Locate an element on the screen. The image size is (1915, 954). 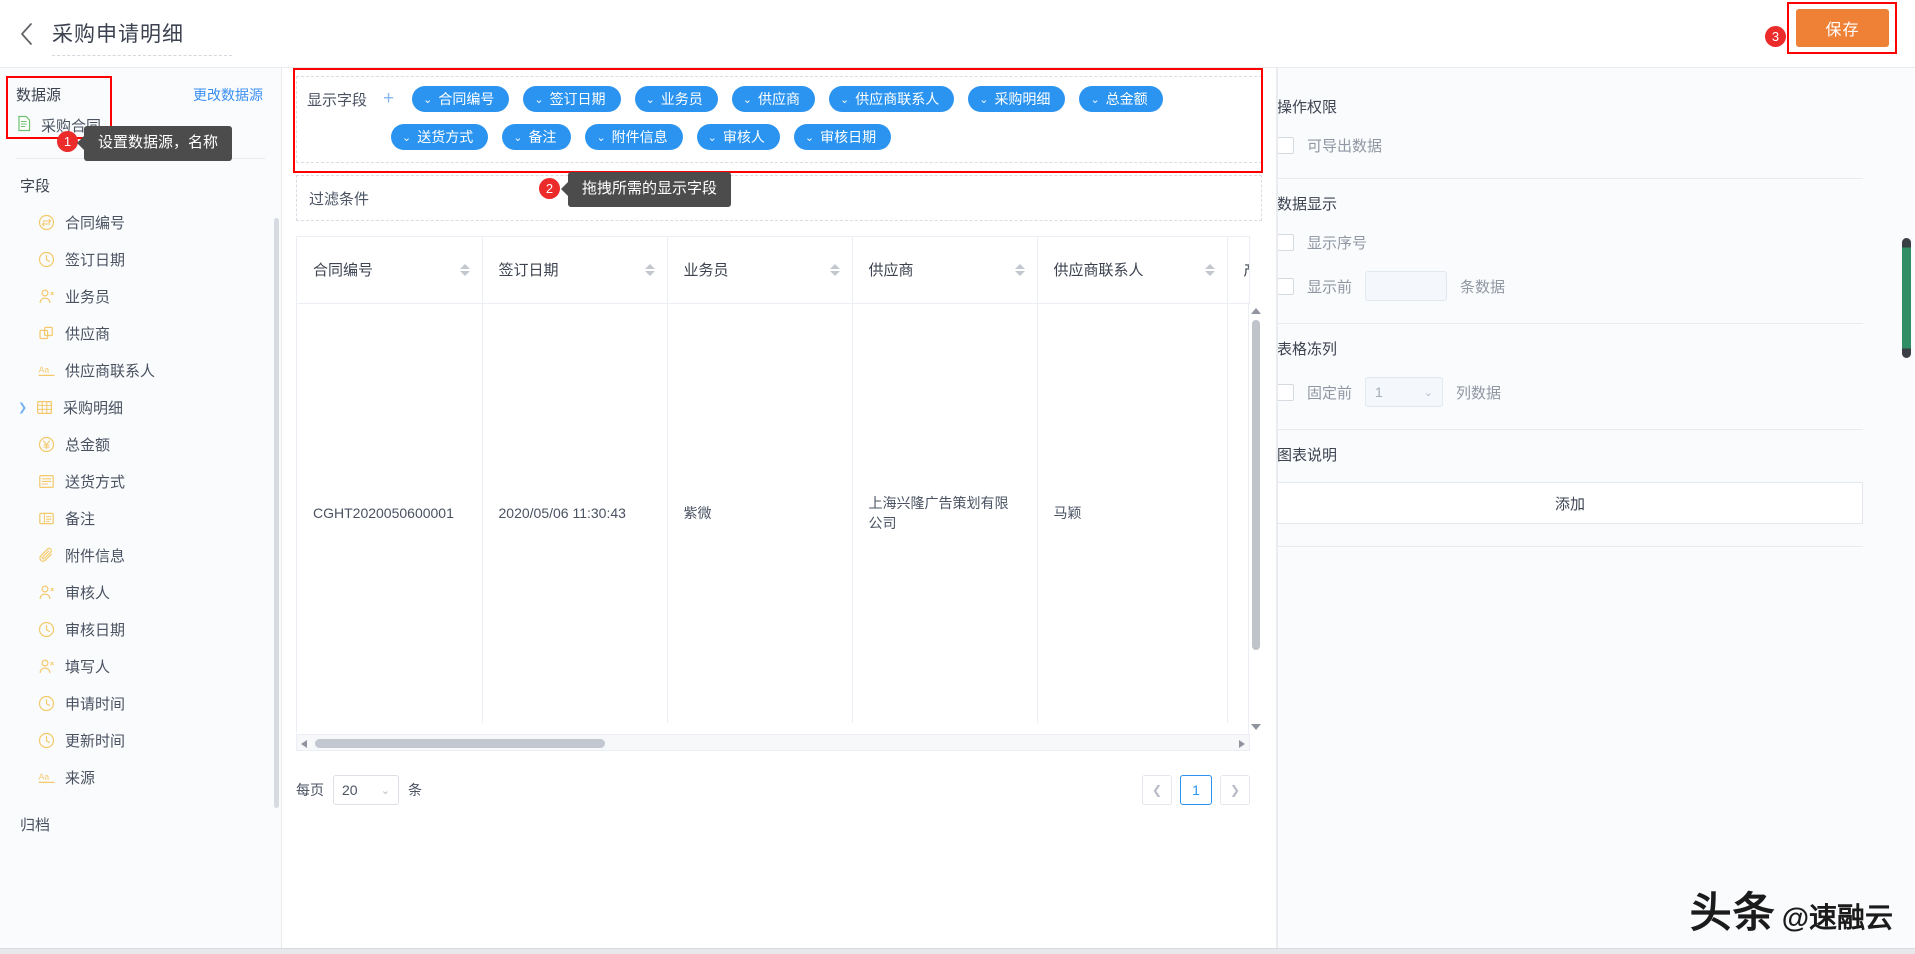
frozen-columns-select: 1 ⌄ is located at coordinates (1404, 392).